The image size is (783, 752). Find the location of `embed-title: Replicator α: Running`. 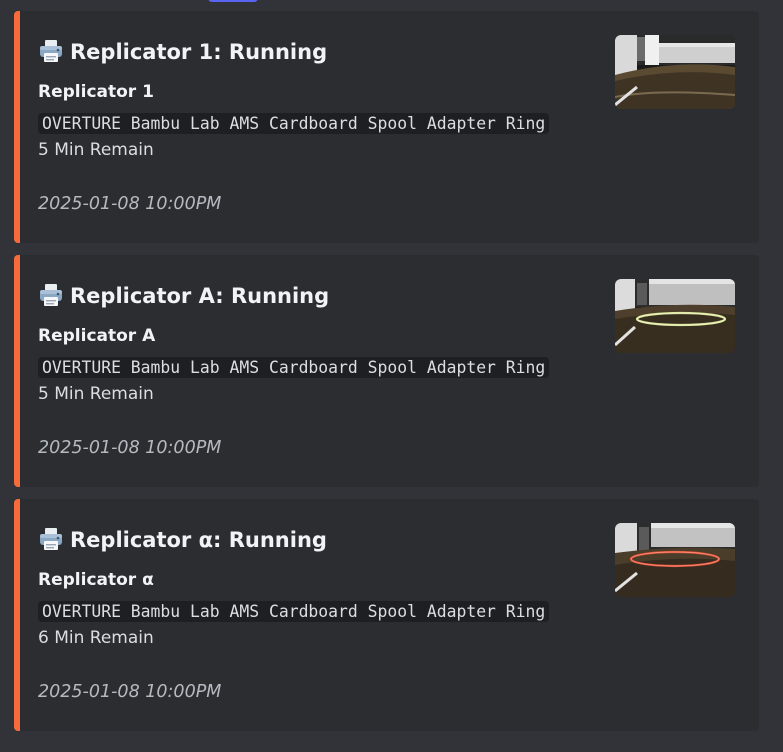

embed-title: Replicator α: Running is located at coordinates (182, 539).